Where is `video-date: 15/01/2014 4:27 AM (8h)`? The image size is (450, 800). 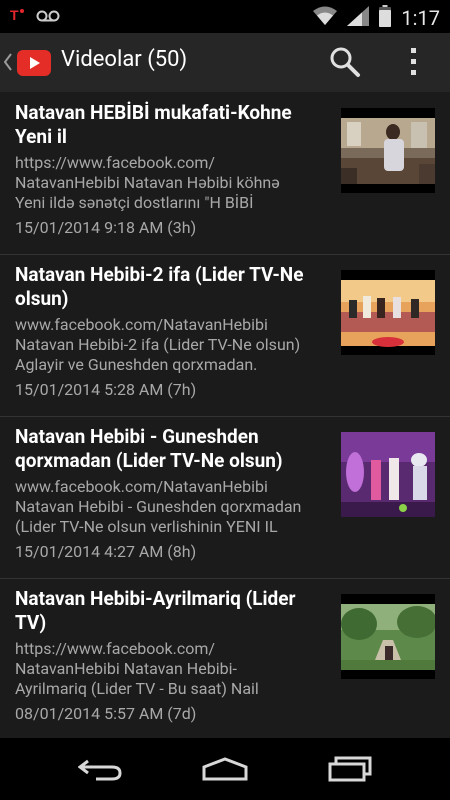 video-date: 15/01/2014 4:27 AM (8h) is located at coordinates (106, 551).